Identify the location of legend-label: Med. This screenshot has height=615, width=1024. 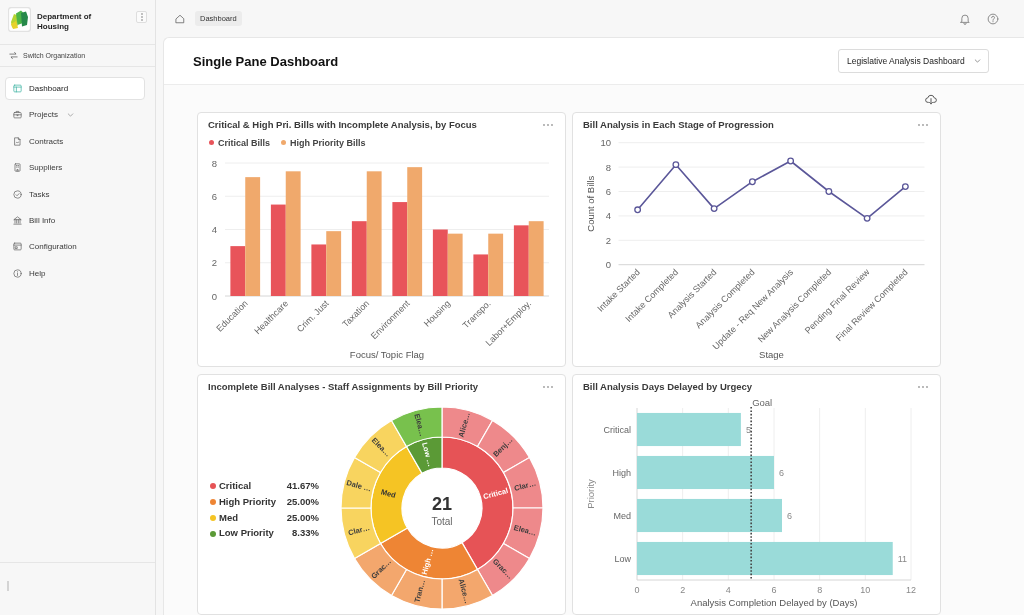
(229, 518).